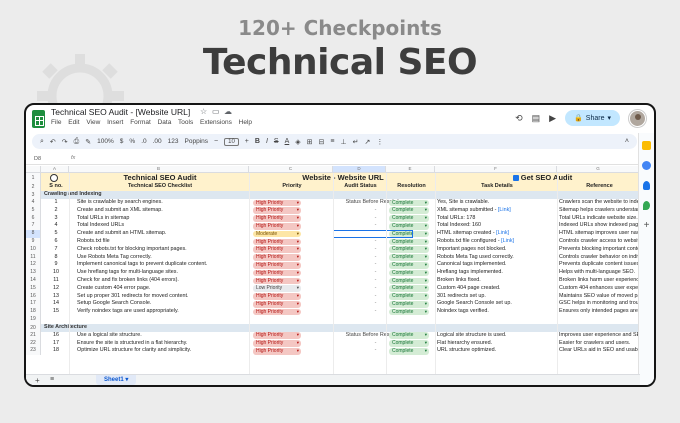 The width and height of the screenshot is (680, 423). I want to click on all-sheets-icon: ≡, so click(52, 379).